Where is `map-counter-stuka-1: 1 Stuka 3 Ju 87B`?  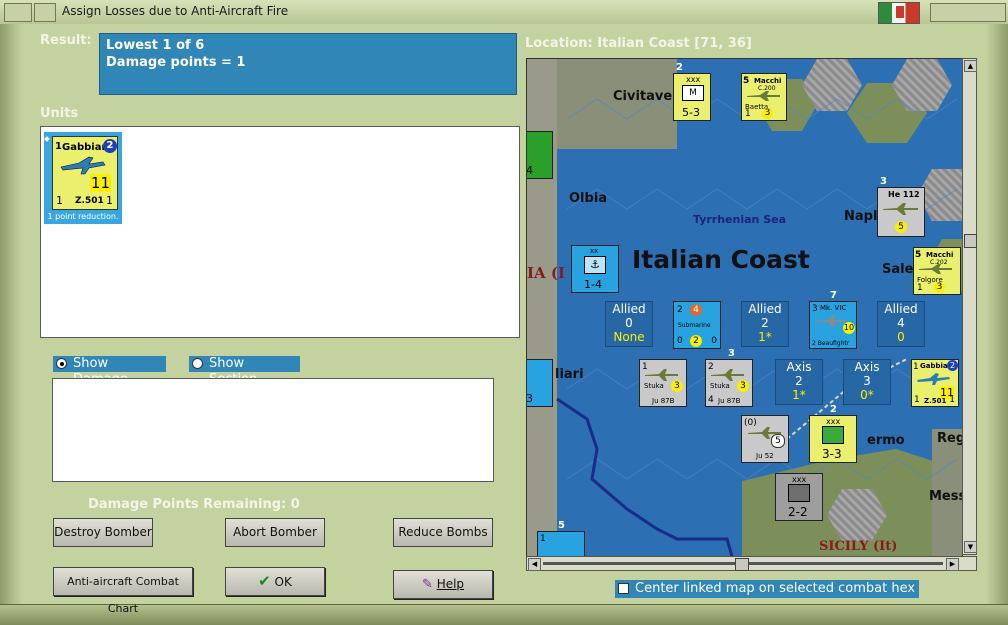
map-counter-stuka-1: 1 Stuka 3 Ju 87B is located at coordinates (663, 383).